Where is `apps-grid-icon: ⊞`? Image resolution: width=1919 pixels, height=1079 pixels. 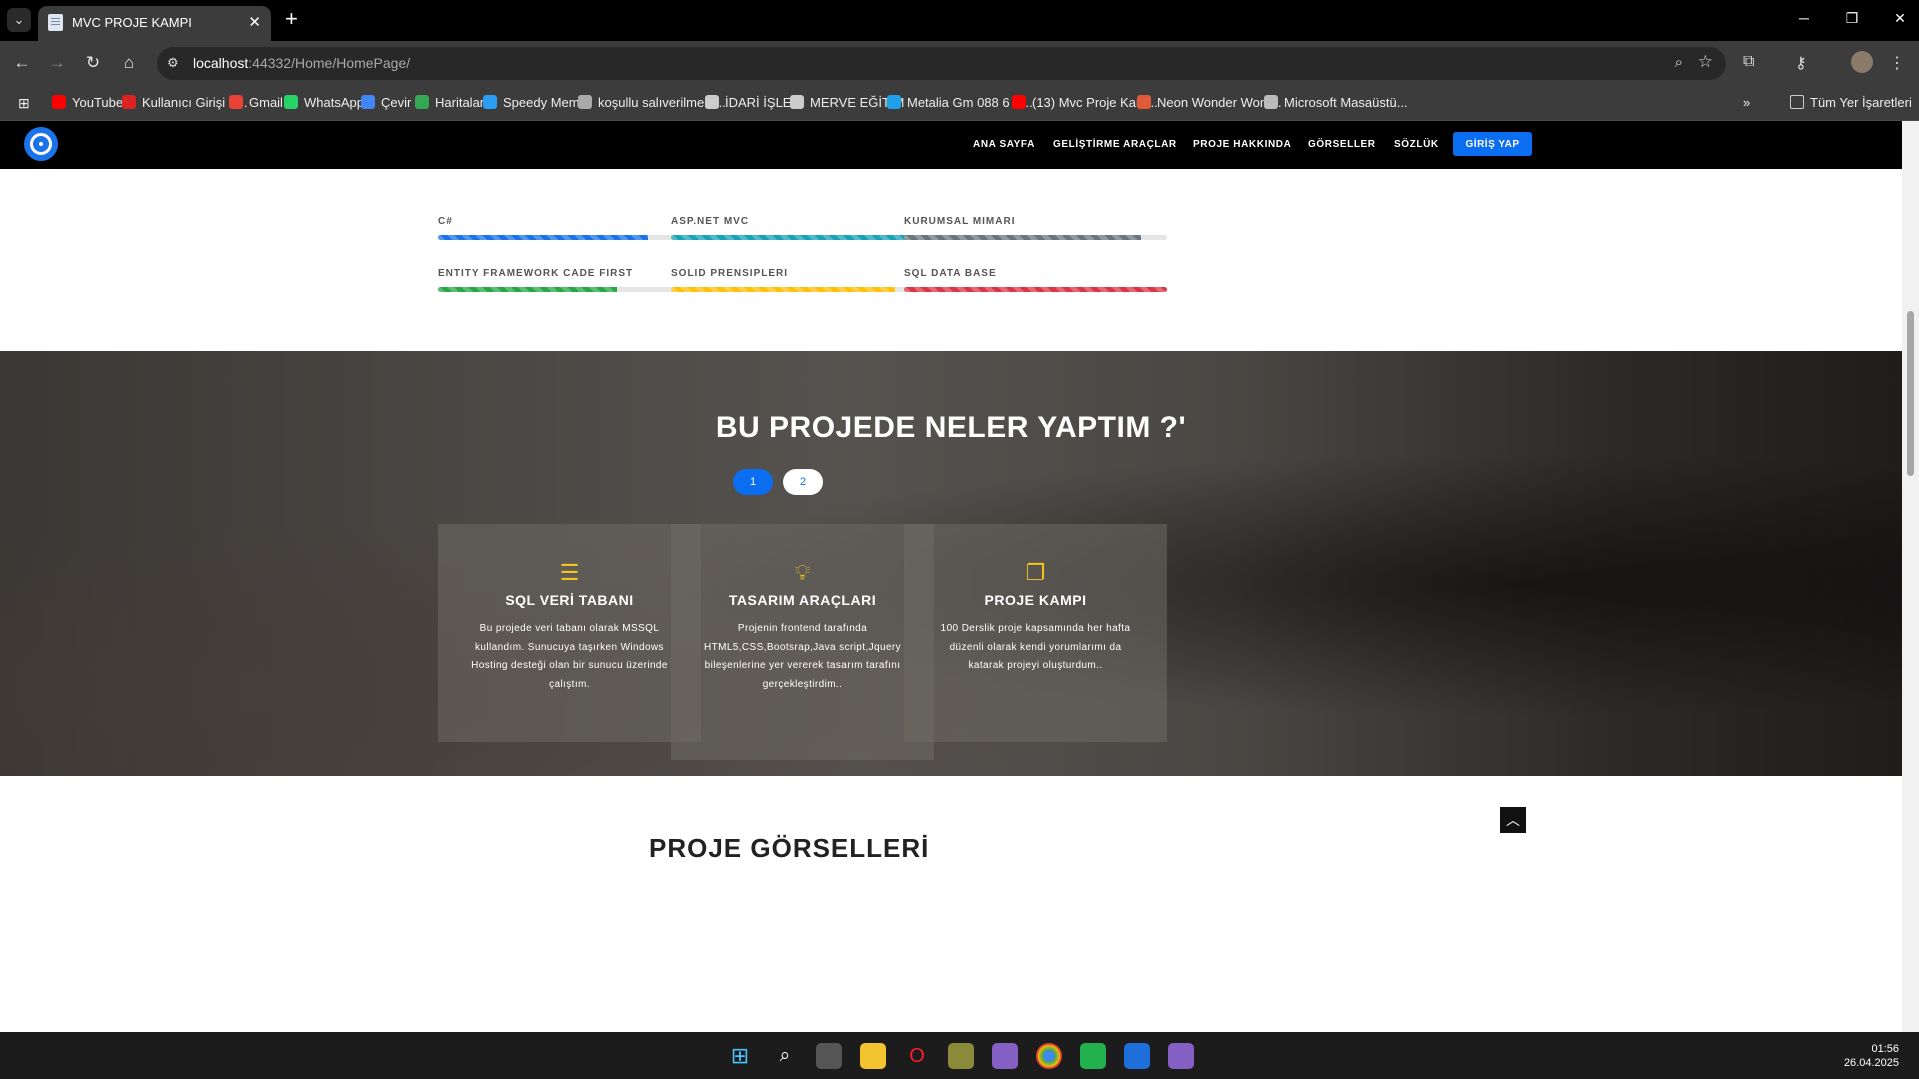
apps-grid-icon: ⊞ is located at coordinates (24, 103).